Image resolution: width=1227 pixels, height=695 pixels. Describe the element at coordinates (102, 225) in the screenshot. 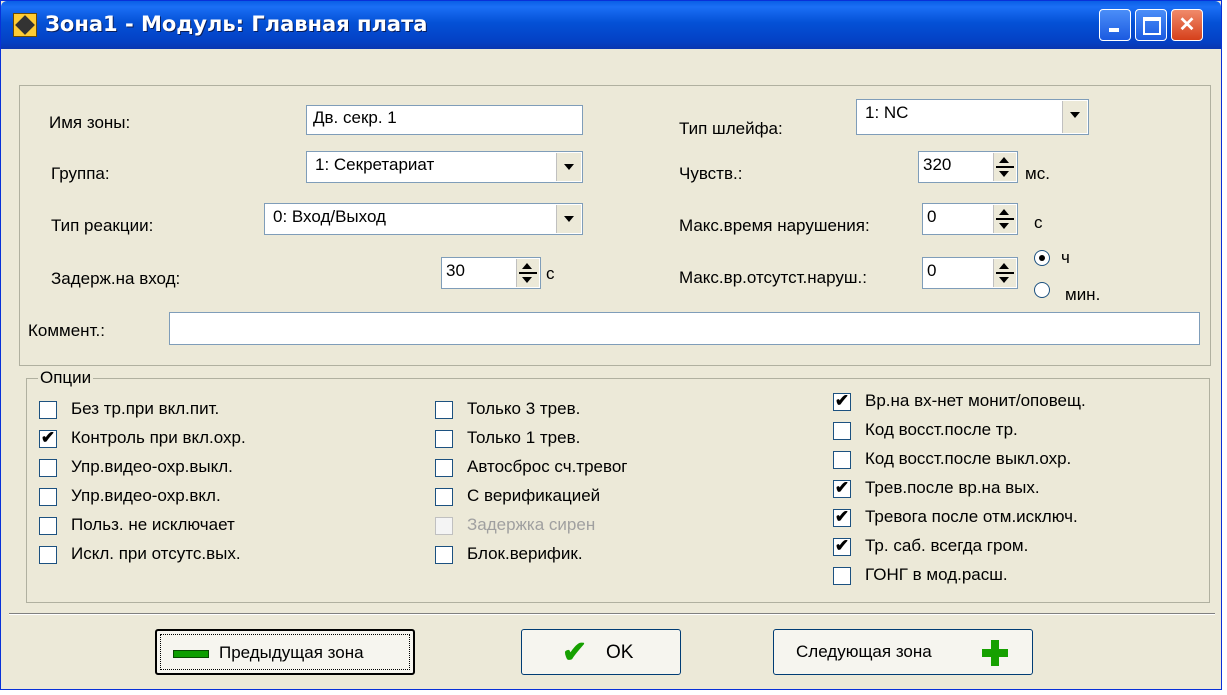

I see `reaction-label: Тип реакции:` at that location.